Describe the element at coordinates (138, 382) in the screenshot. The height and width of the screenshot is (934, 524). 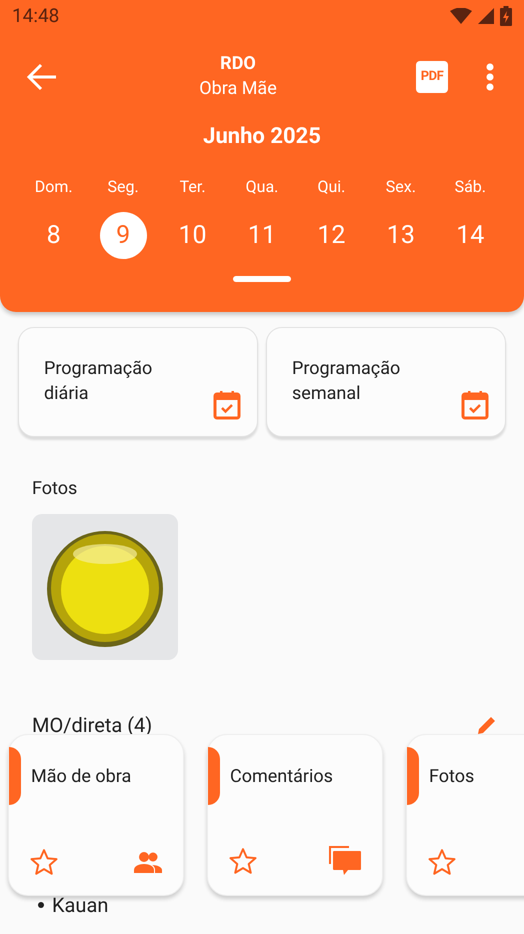
I see `shortcut-card: Programação diária` at that location.